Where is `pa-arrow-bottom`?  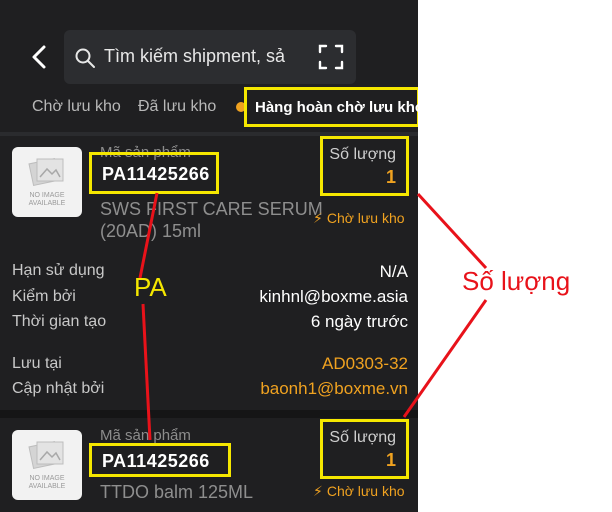
pa-arrow-bottom is located at coordinates (146, 372).